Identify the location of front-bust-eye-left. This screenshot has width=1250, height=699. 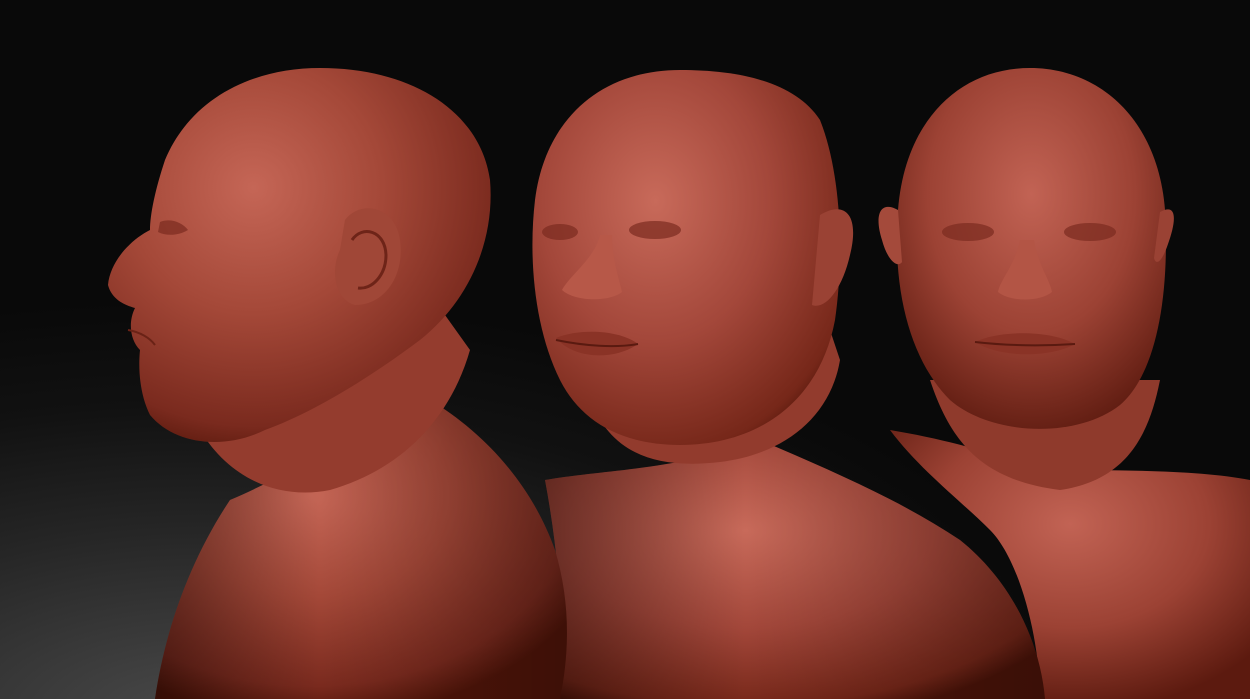
(968, 232).